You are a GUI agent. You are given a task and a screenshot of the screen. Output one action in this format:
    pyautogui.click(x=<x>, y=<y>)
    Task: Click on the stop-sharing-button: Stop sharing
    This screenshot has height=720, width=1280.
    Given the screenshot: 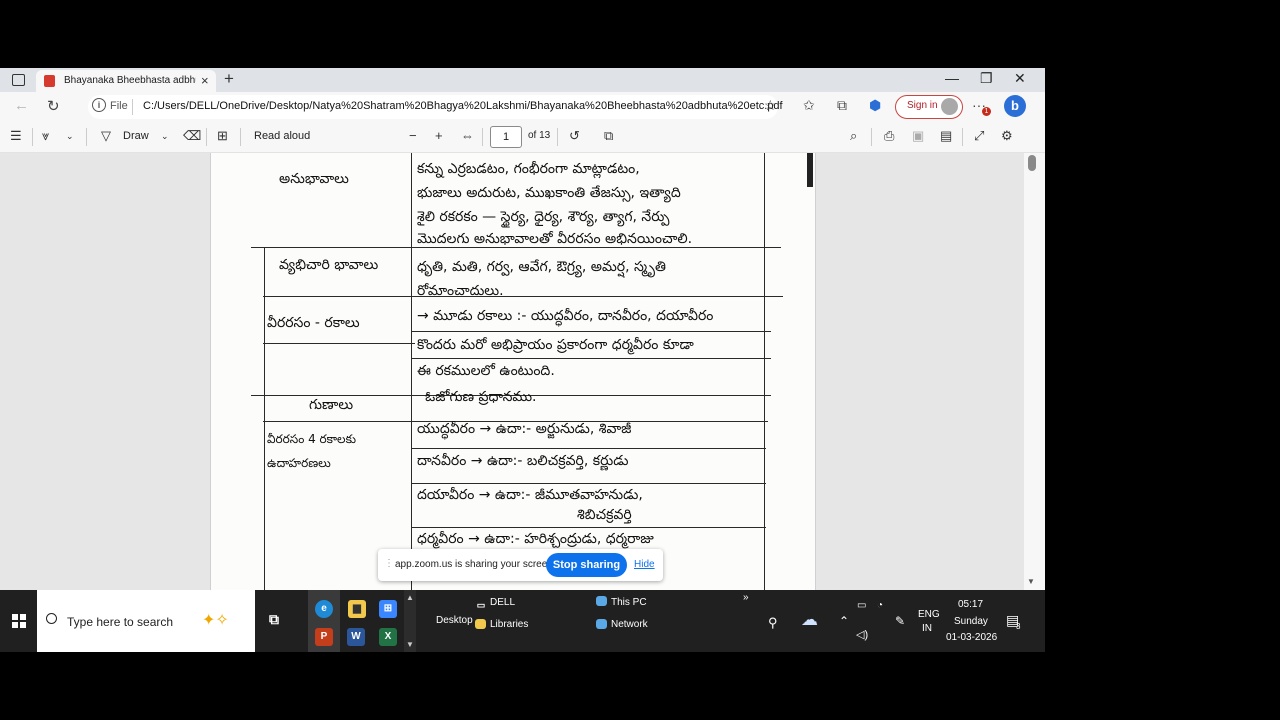 What is the action you would take?
    pyautogui.click(x=586, y=565)
    